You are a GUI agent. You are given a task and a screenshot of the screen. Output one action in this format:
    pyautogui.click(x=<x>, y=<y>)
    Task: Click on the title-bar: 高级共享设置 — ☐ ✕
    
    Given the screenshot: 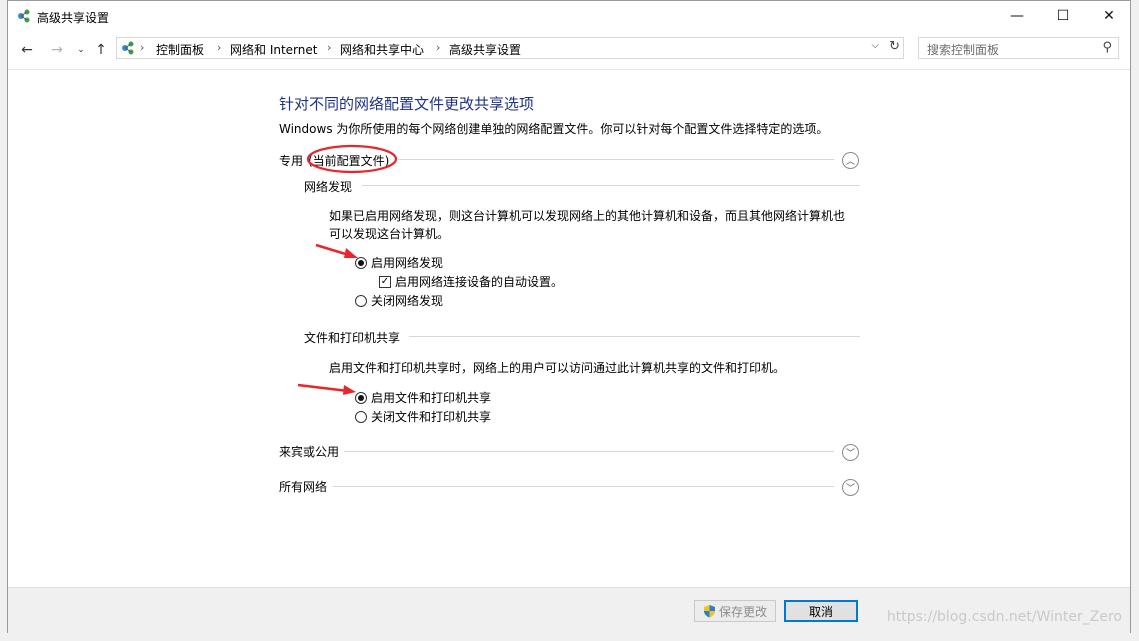 What is the action you would take?
    pyautogui.click(x=569, y=16)
    